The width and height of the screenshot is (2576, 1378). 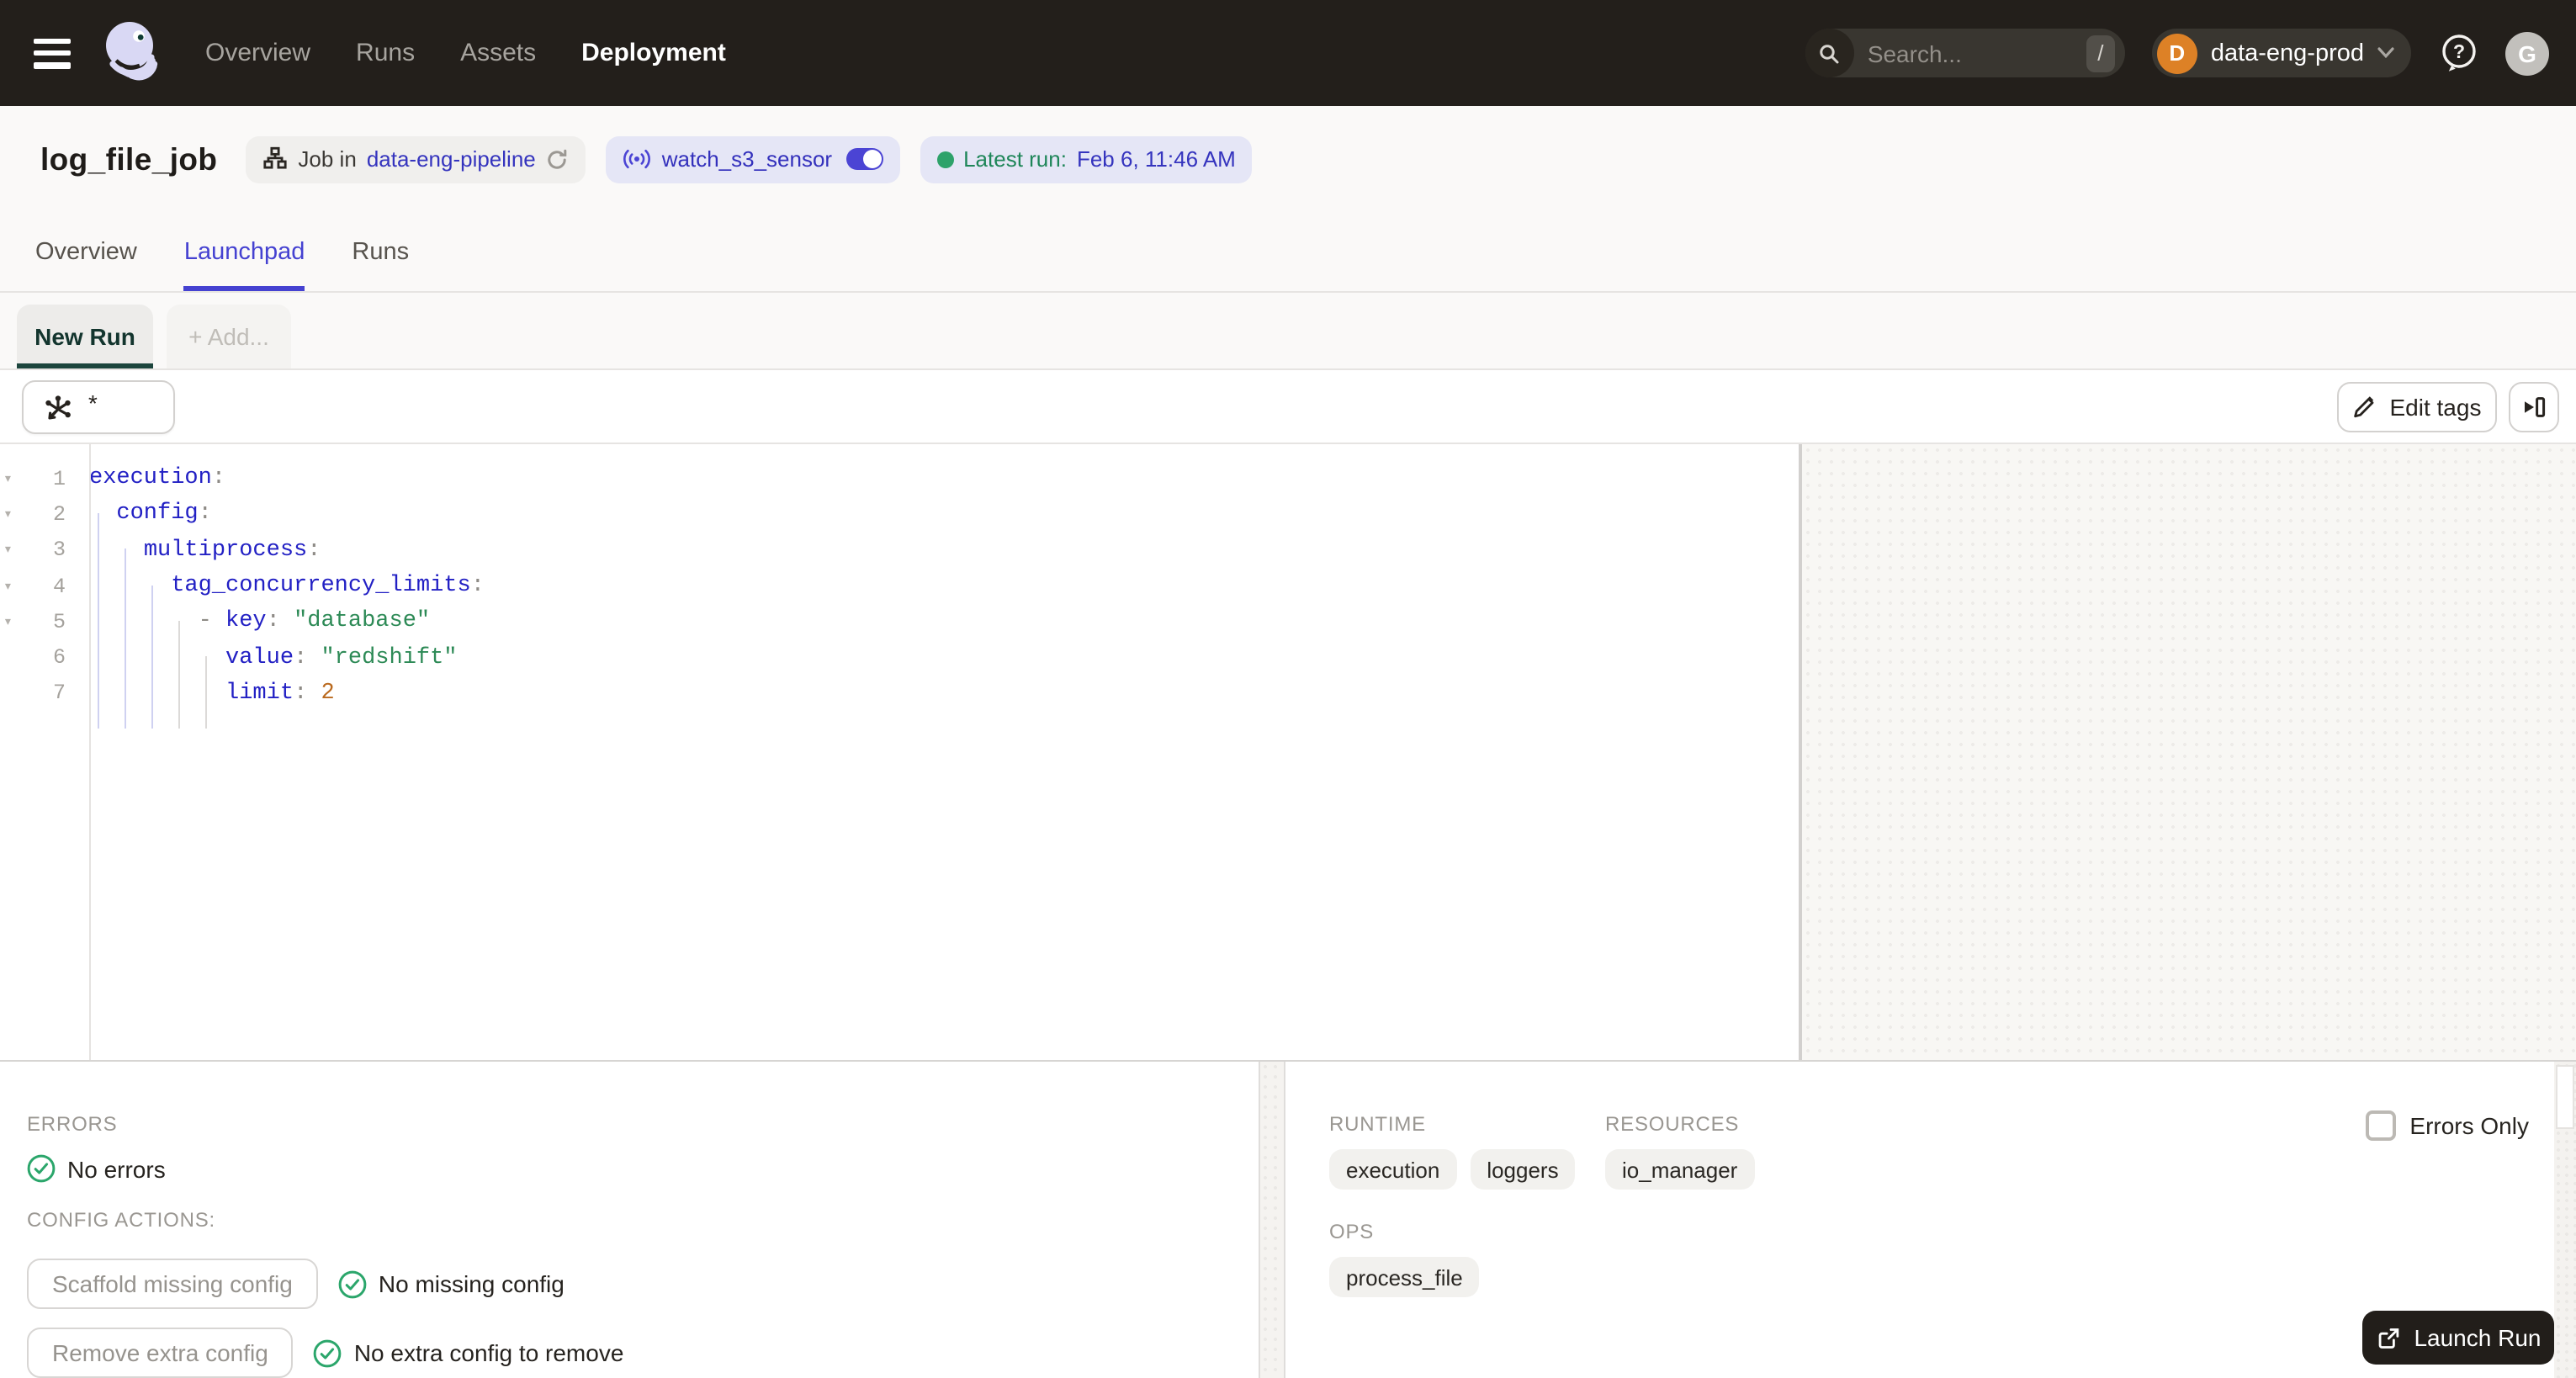 I want to click on op-selector-input: *, so click(x=98, y=407).